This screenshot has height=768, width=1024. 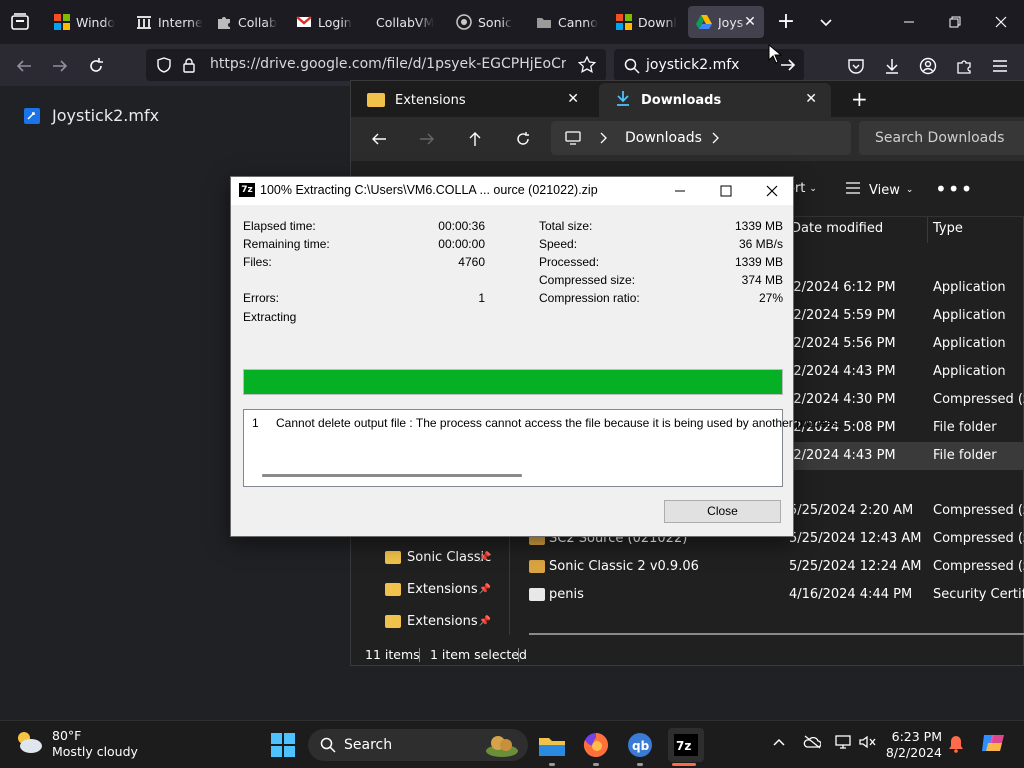 What do you see at coordinates (166, 22) in the screenshot?
I see `browser-tab: Interne` at bounding box center [166, 22].